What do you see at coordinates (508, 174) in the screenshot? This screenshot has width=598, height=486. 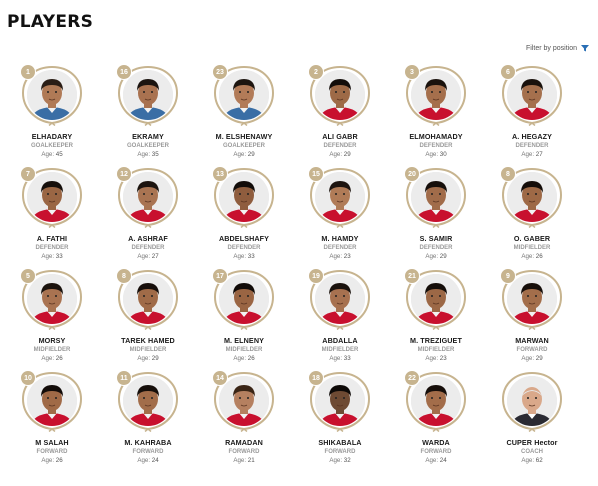 I see `player-number-badge: 8` at bounding box center [508, 174].